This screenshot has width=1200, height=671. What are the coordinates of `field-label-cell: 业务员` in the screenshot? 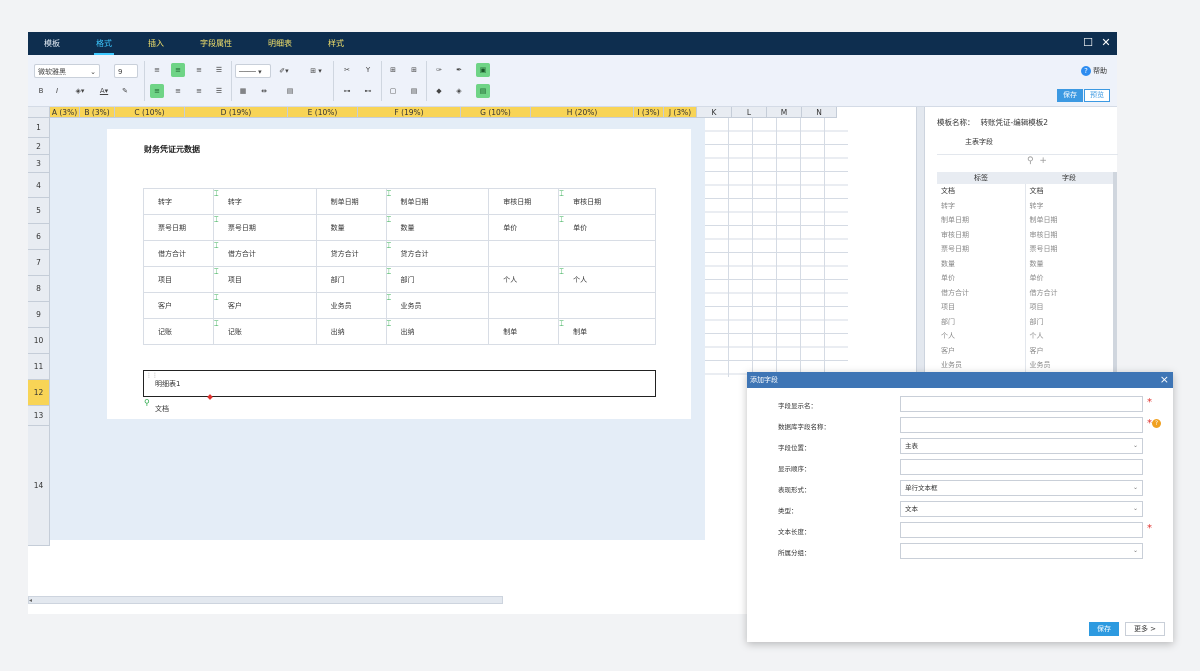 It's located at (351, 305).